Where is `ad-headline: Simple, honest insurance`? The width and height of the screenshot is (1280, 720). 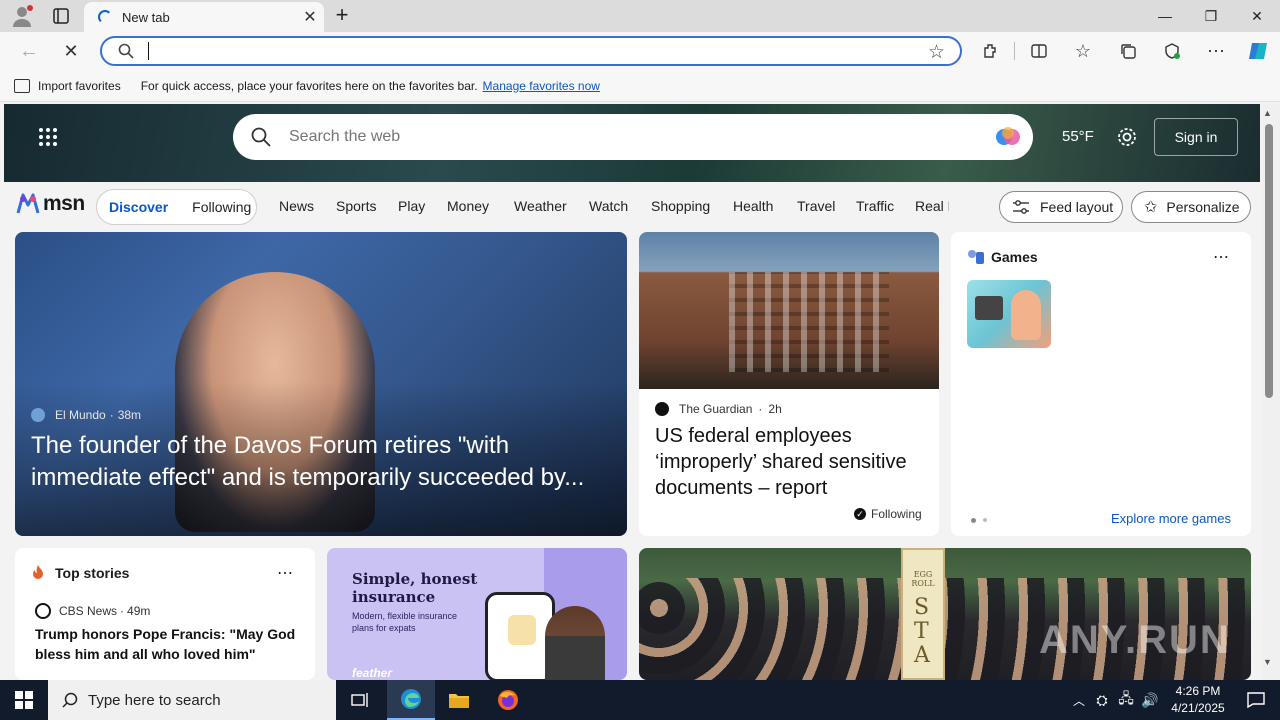
ad-headline: Simple, honest insurance is located at coordinates (415, 588).